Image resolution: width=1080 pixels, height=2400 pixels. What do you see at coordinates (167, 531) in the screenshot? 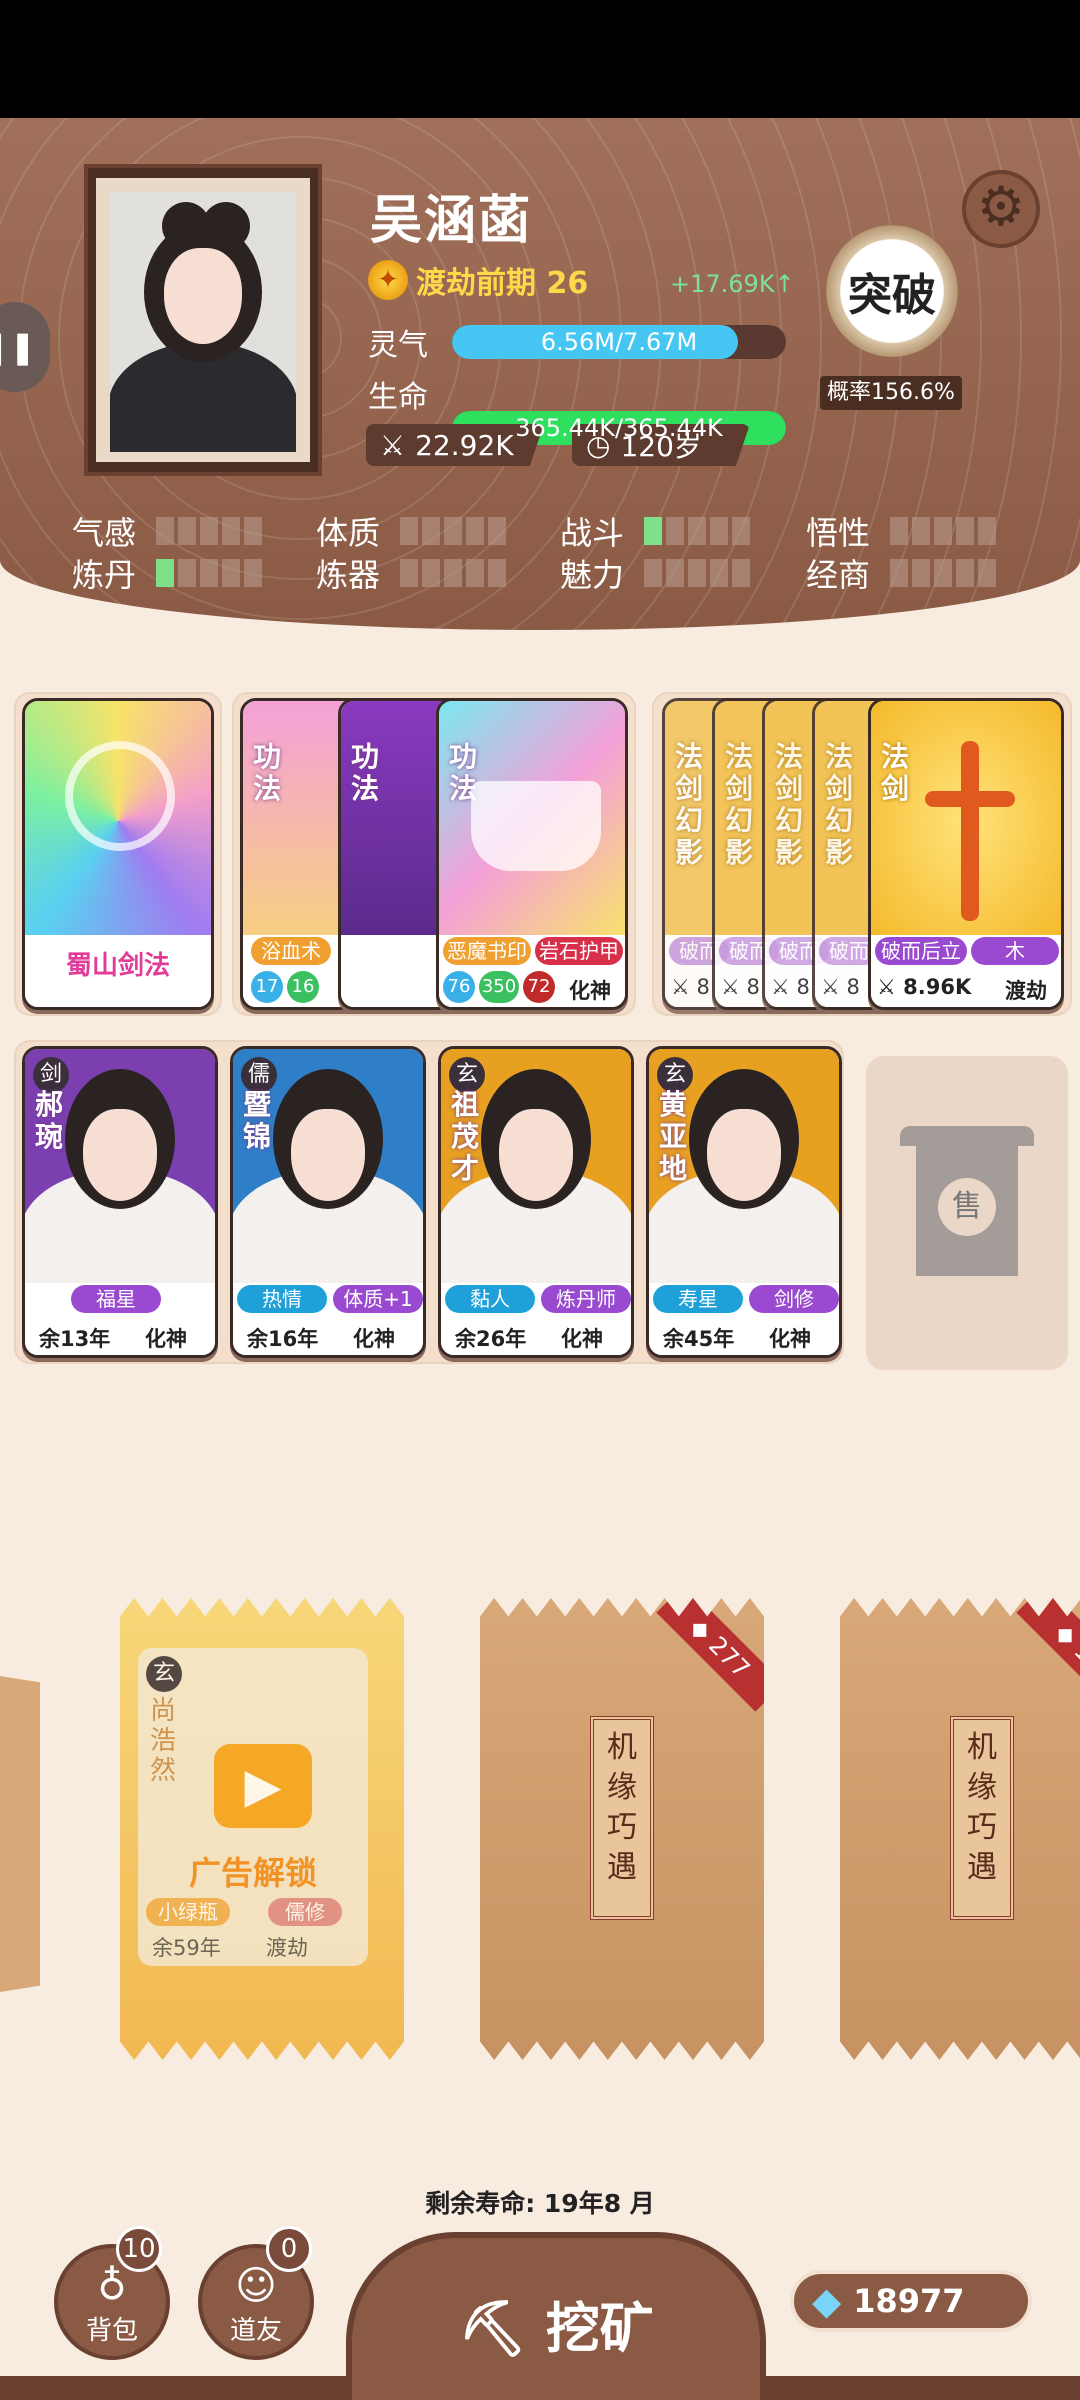
I see `attribute-0: 气感` at bounding box center [167, 531].